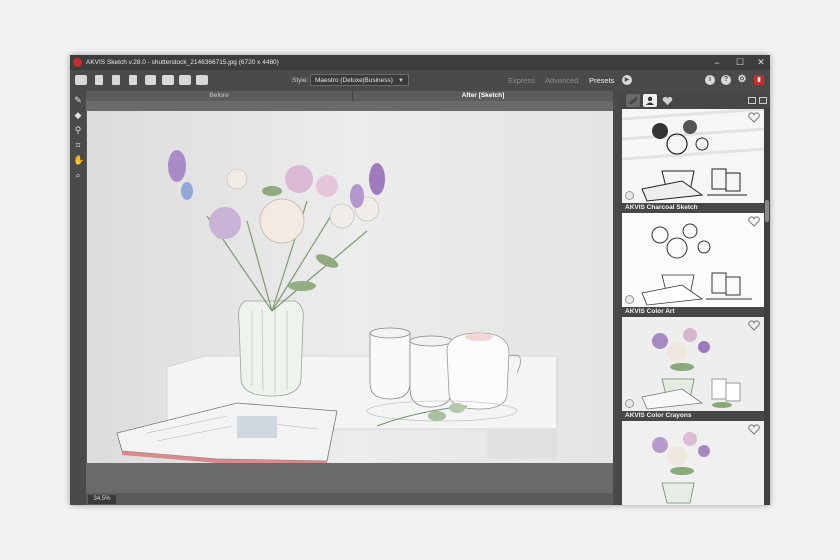  What do you see at coordinates (99, 80) in the screenshot?
I see `open-icon` at bounding box center [99, 80].